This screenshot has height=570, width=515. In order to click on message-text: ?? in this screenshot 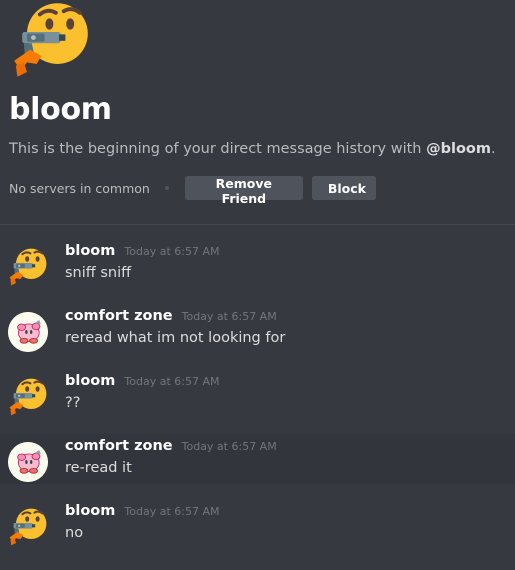, I will do `click(73, 403)`.